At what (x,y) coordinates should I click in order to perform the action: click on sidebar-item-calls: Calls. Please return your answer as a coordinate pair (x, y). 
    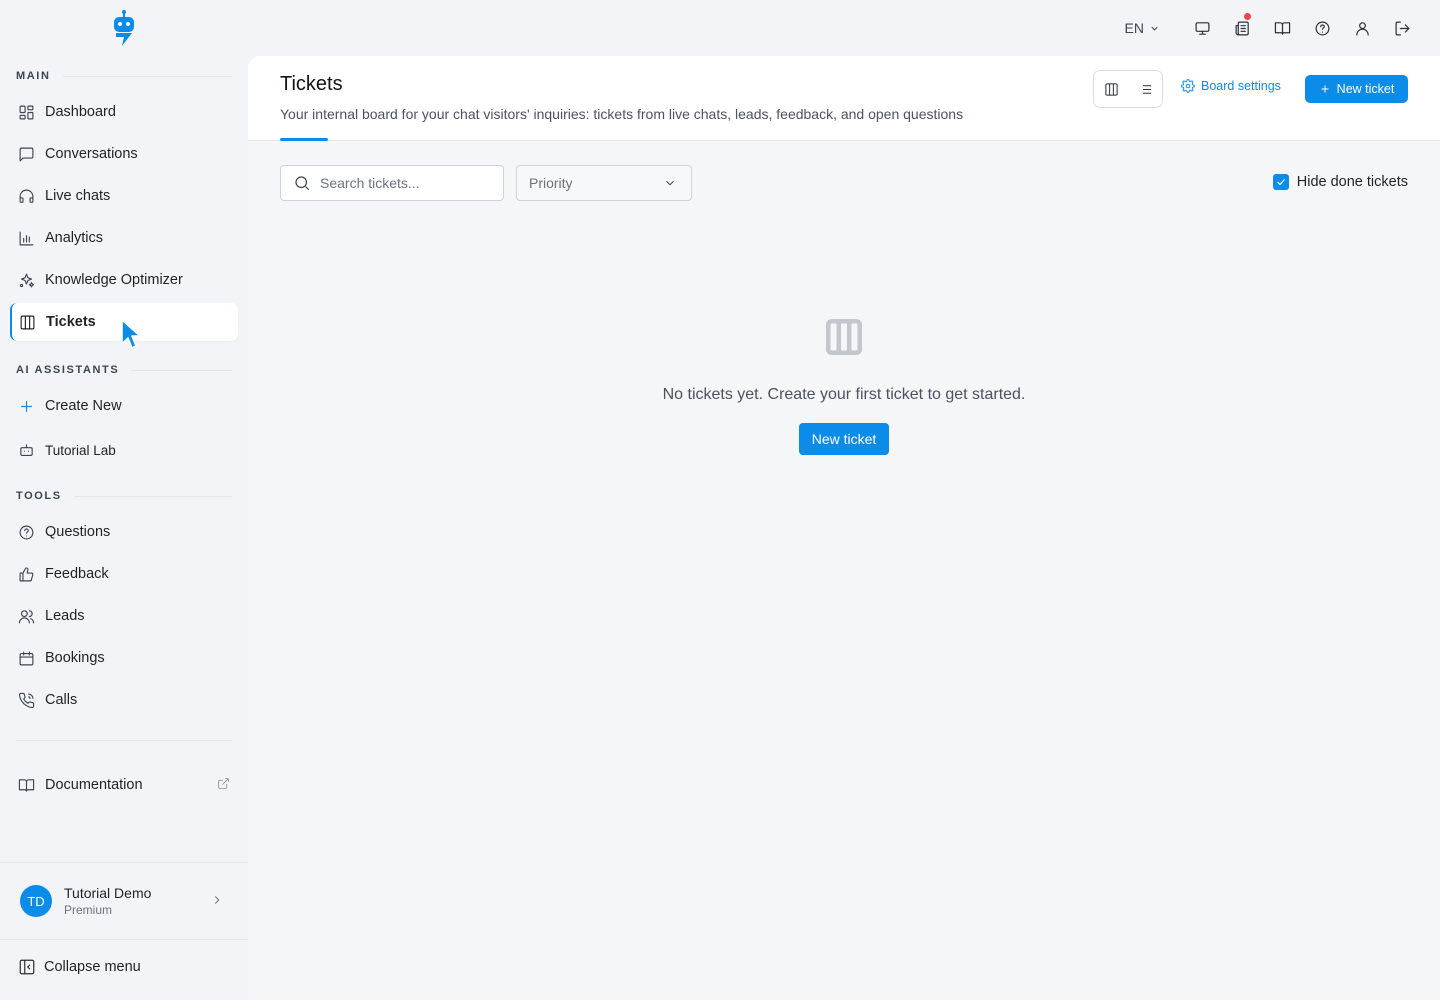
    Looking at the image, I should click on (124, 700).